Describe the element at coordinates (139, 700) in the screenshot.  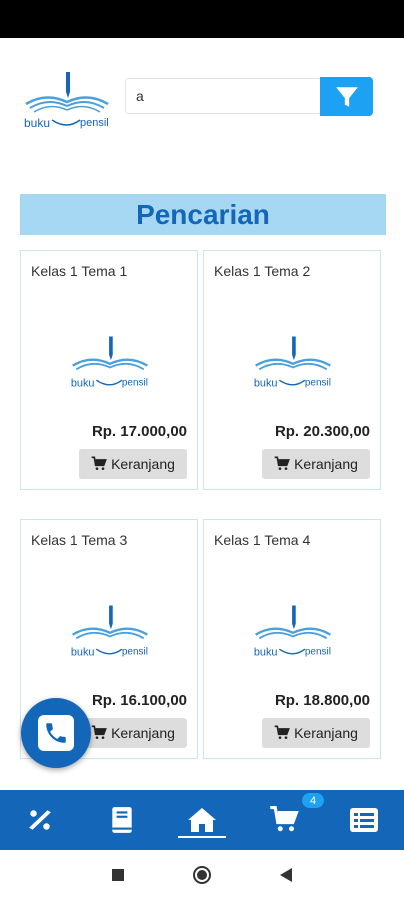
I see `product-price: Rp. 16.100,00` at that location.